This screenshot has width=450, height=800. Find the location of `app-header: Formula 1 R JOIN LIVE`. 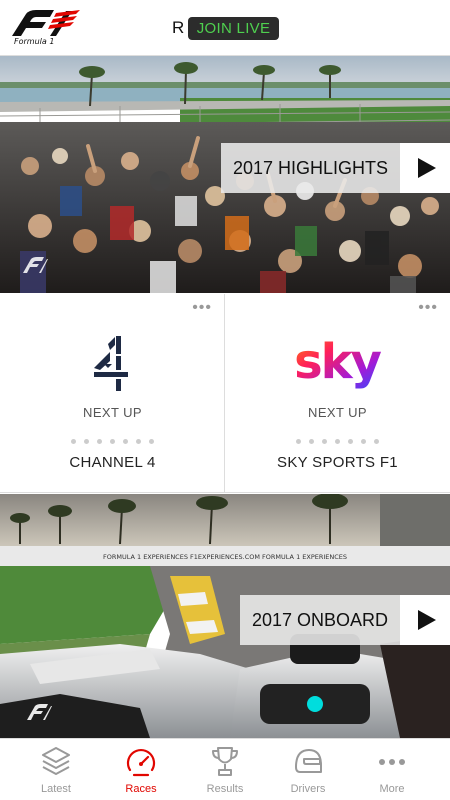

app-header: Formula 1 R JOIN LIVE is located at coordinates (225, 28).